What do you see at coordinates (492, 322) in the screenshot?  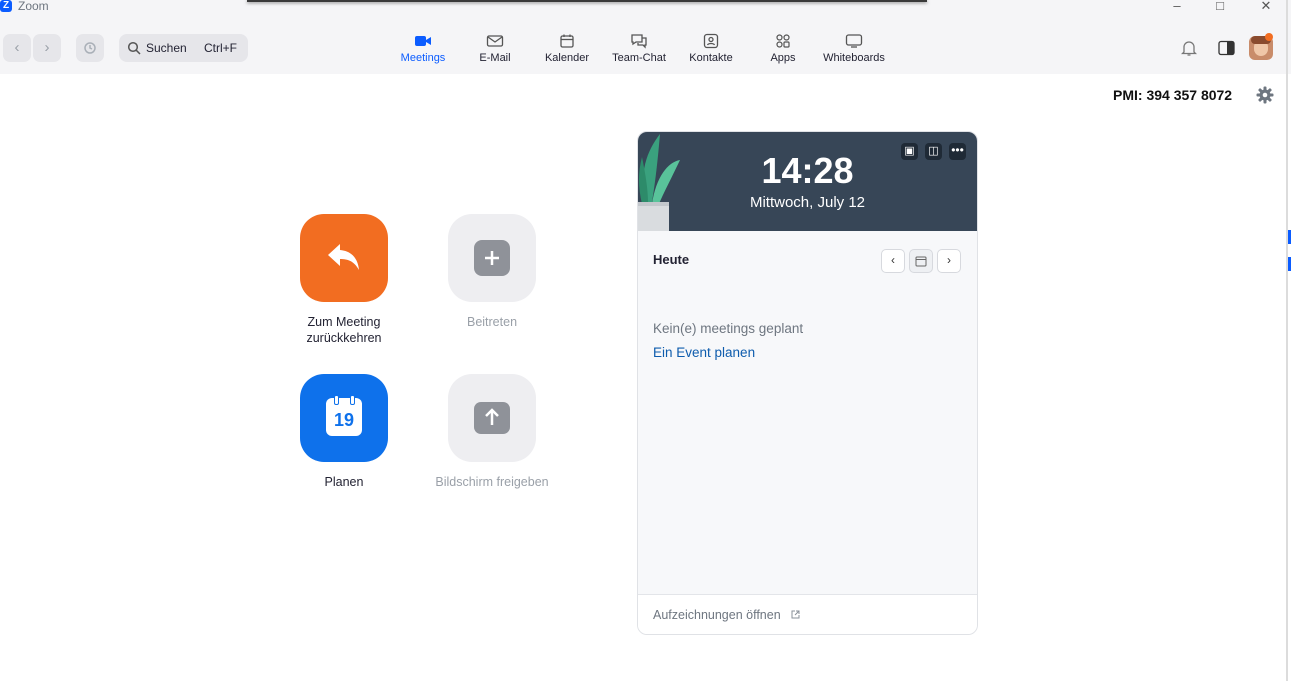 I see `join-label: Beitreten` at bounding box center [492, 322].